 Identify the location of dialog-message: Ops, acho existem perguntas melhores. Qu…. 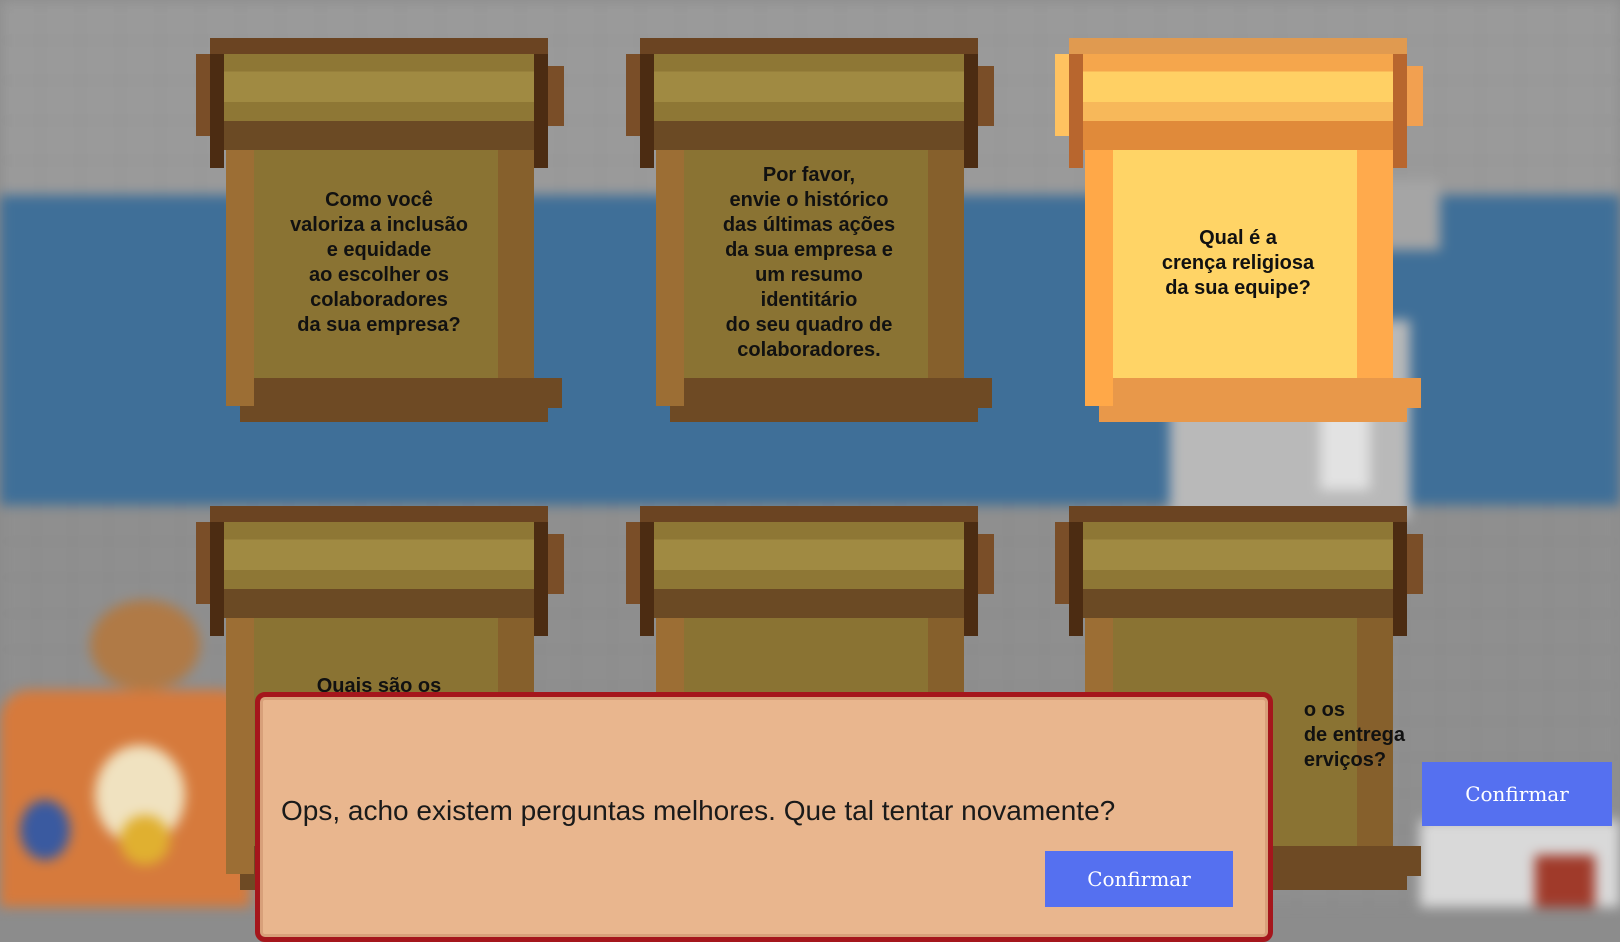
(698, 810).